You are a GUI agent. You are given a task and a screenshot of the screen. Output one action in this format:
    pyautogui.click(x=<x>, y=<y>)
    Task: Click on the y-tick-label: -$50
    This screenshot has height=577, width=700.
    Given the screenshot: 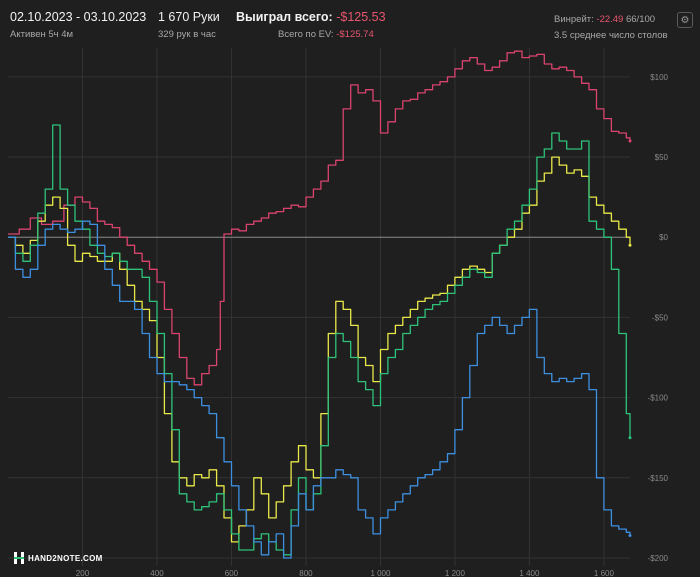 What is the action you would take?
    pyautogui.click(x=660, y=317)
    